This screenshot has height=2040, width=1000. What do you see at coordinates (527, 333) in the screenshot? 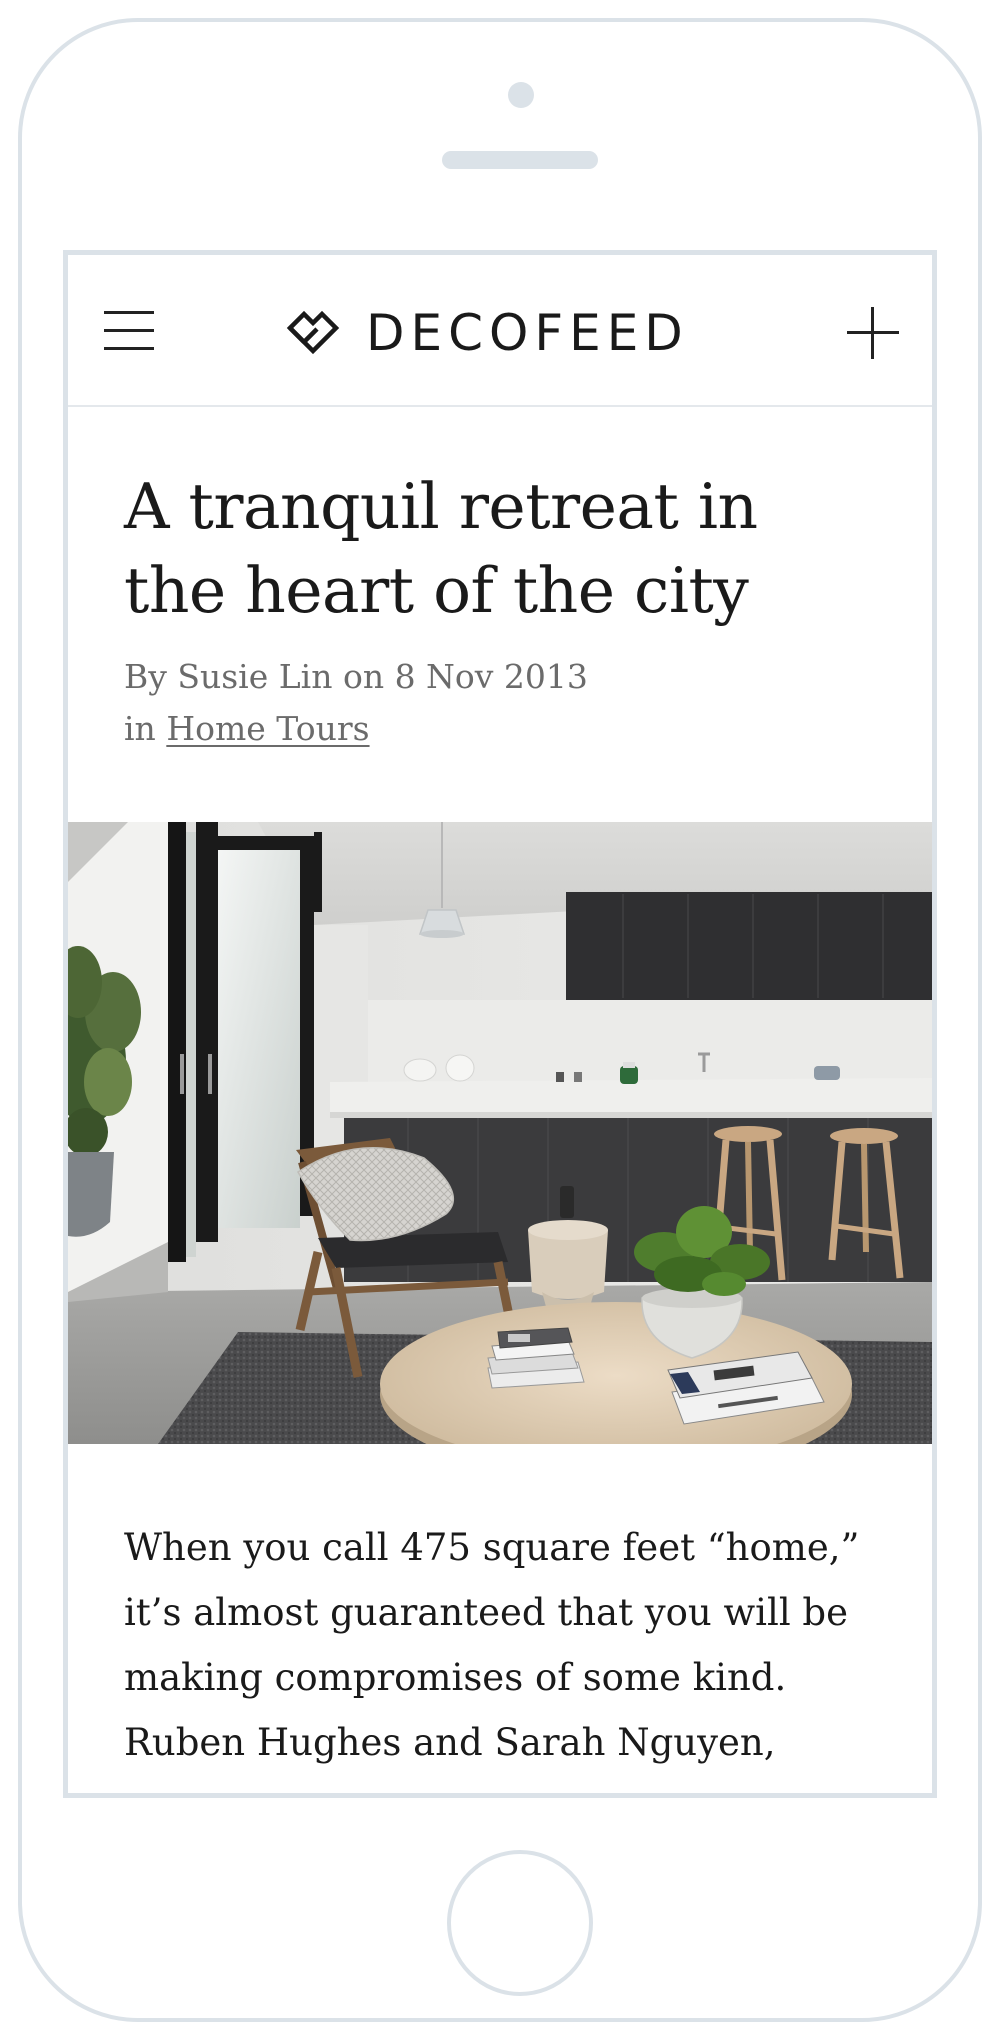
I see `brand-name: DECOFEED` at bounding box center [527, 333].